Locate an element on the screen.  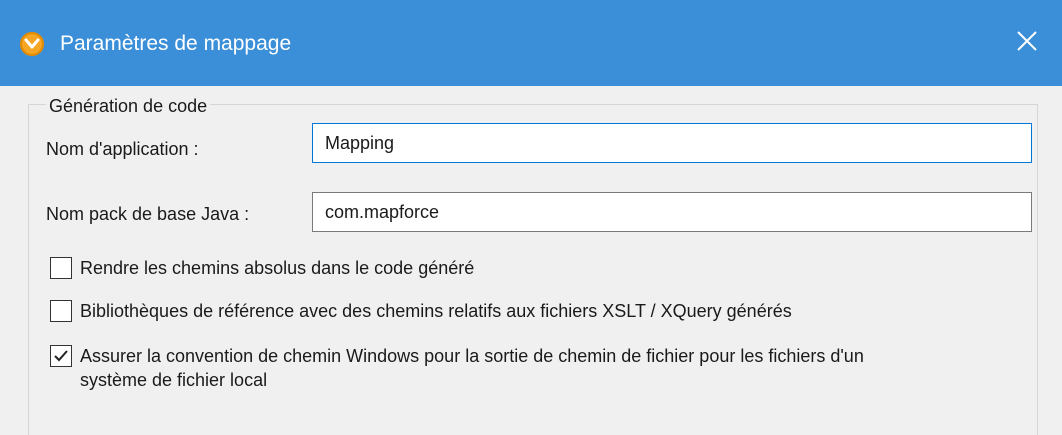
checkmark-icon is located at coordinates (61, 356).